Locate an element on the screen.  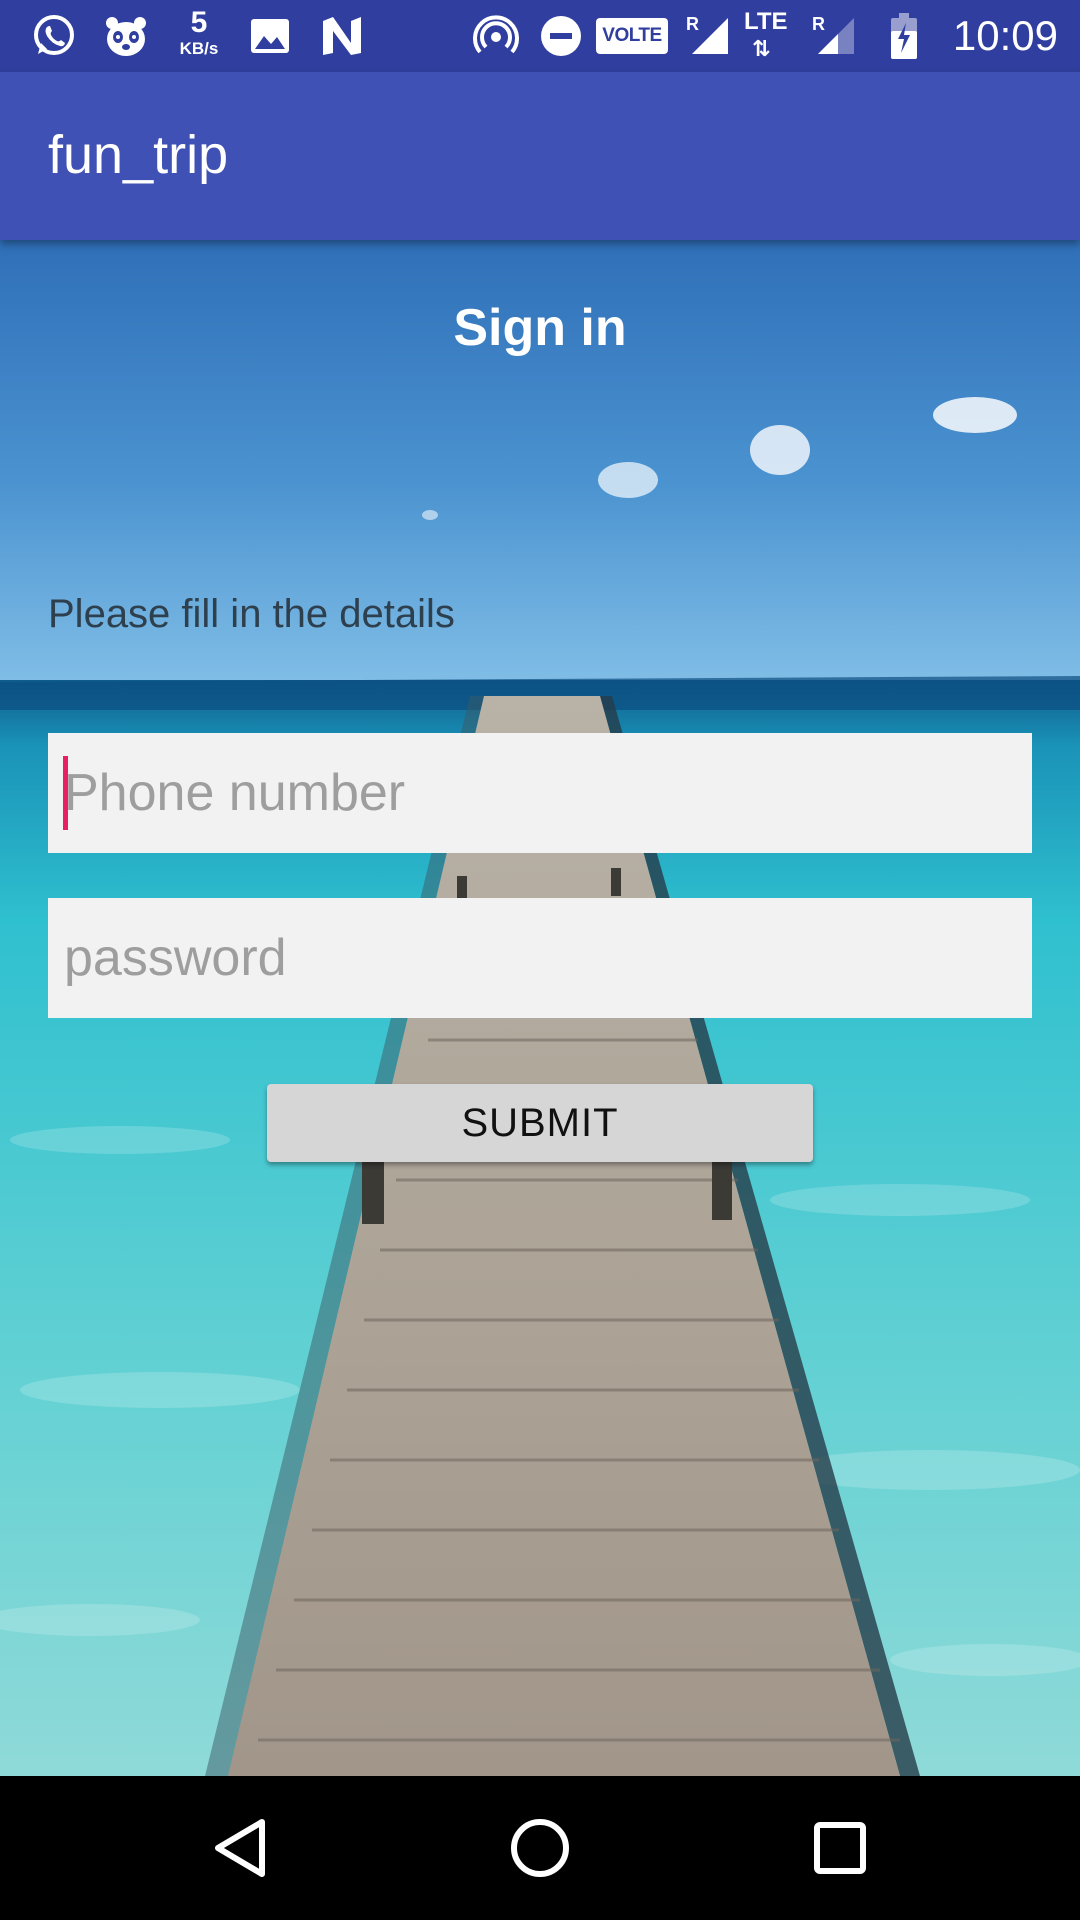
panda-icon is located at coordinates (126, 36).